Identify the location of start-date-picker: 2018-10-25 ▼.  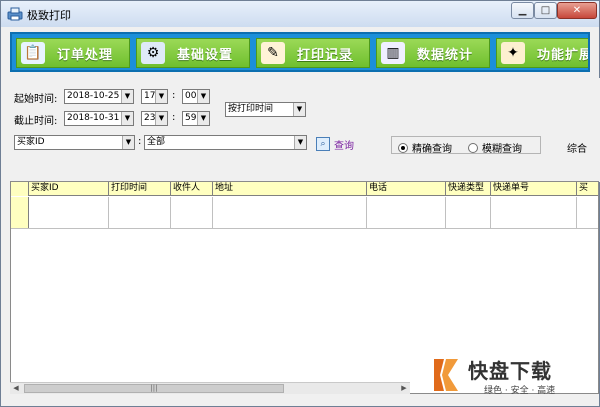
(99, 96).